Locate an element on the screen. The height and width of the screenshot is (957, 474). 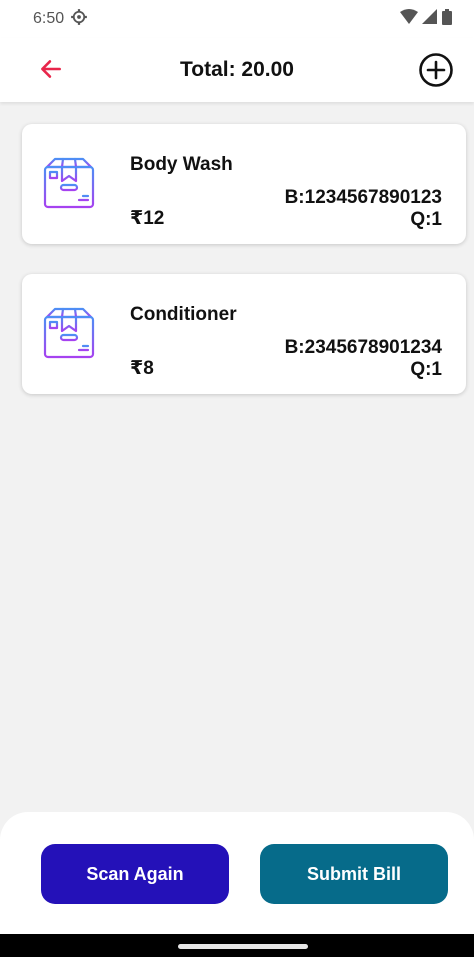
back-button is located at coordinates (51, 69).